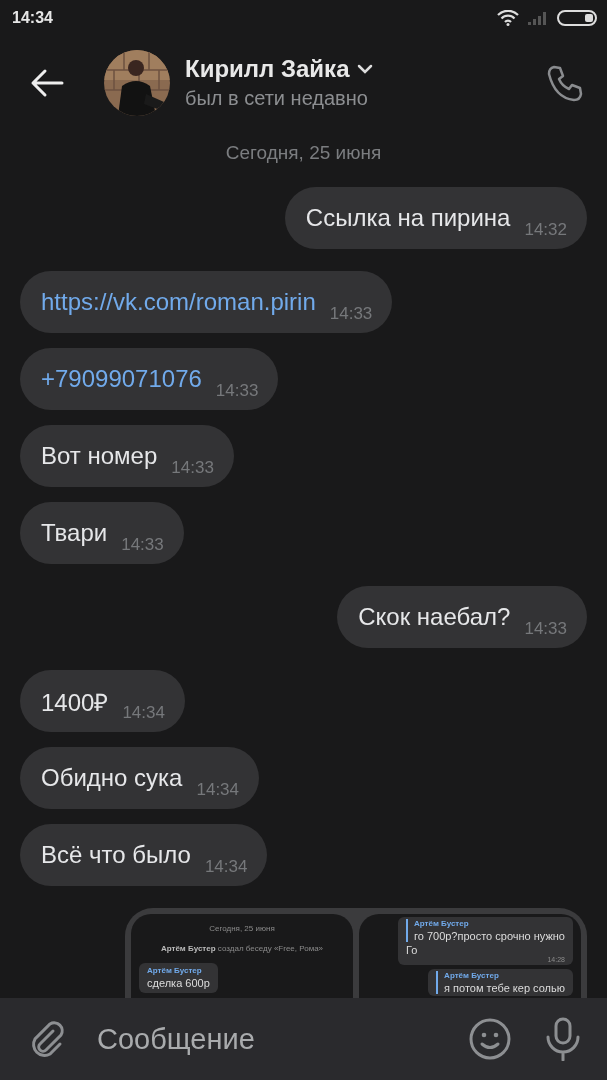 The height and width of the screenshot is (1080, 607). I want to click on message-text: сделка 600р, so click(178, 983).